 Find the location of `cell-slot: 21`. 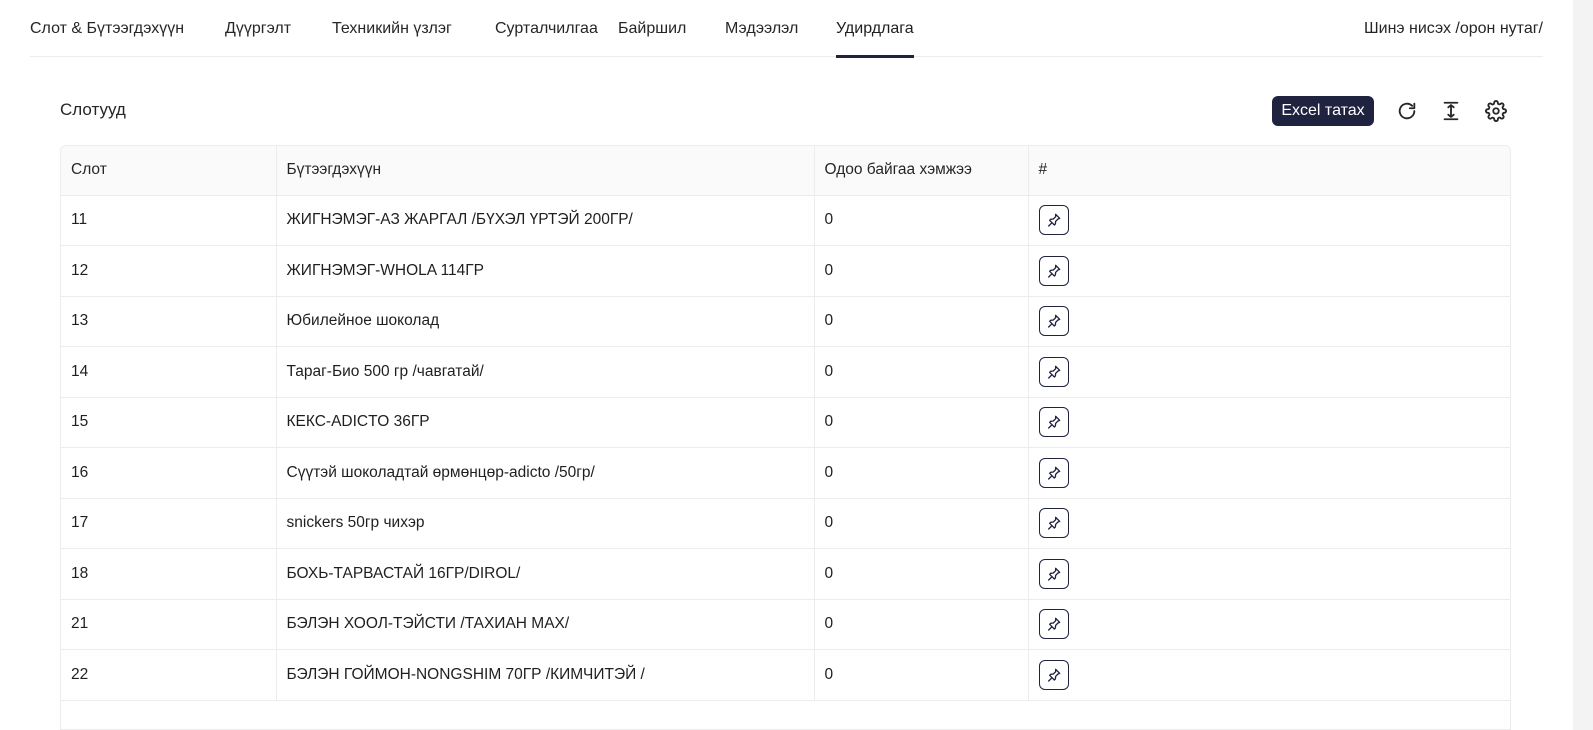

cell-slot: 21 is located at coordinates (169, 624).